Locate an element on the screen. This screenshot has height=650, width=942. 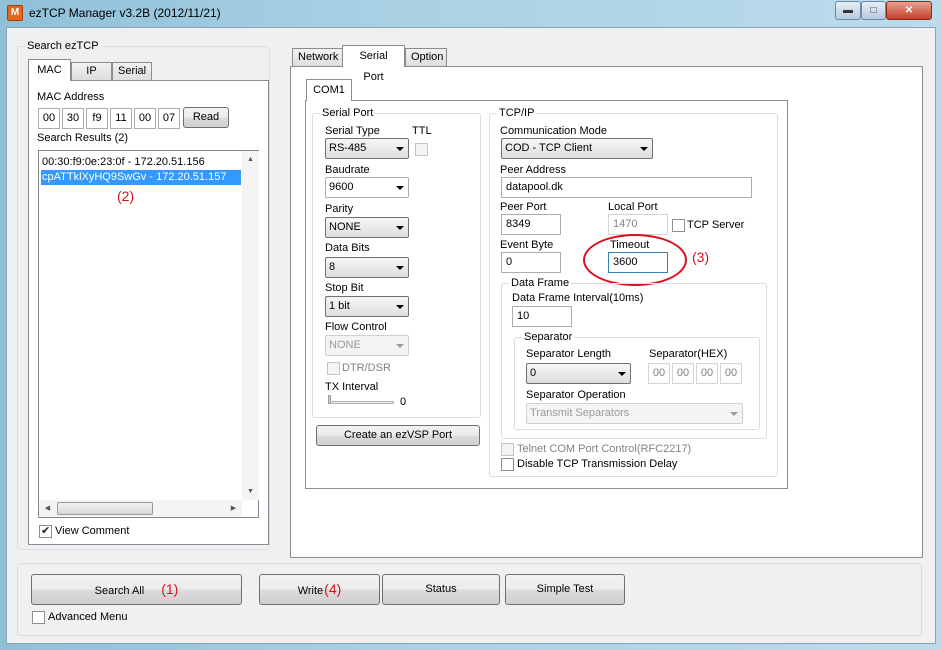
advanced-menu-checkbox is located at coordinates (38, 617).